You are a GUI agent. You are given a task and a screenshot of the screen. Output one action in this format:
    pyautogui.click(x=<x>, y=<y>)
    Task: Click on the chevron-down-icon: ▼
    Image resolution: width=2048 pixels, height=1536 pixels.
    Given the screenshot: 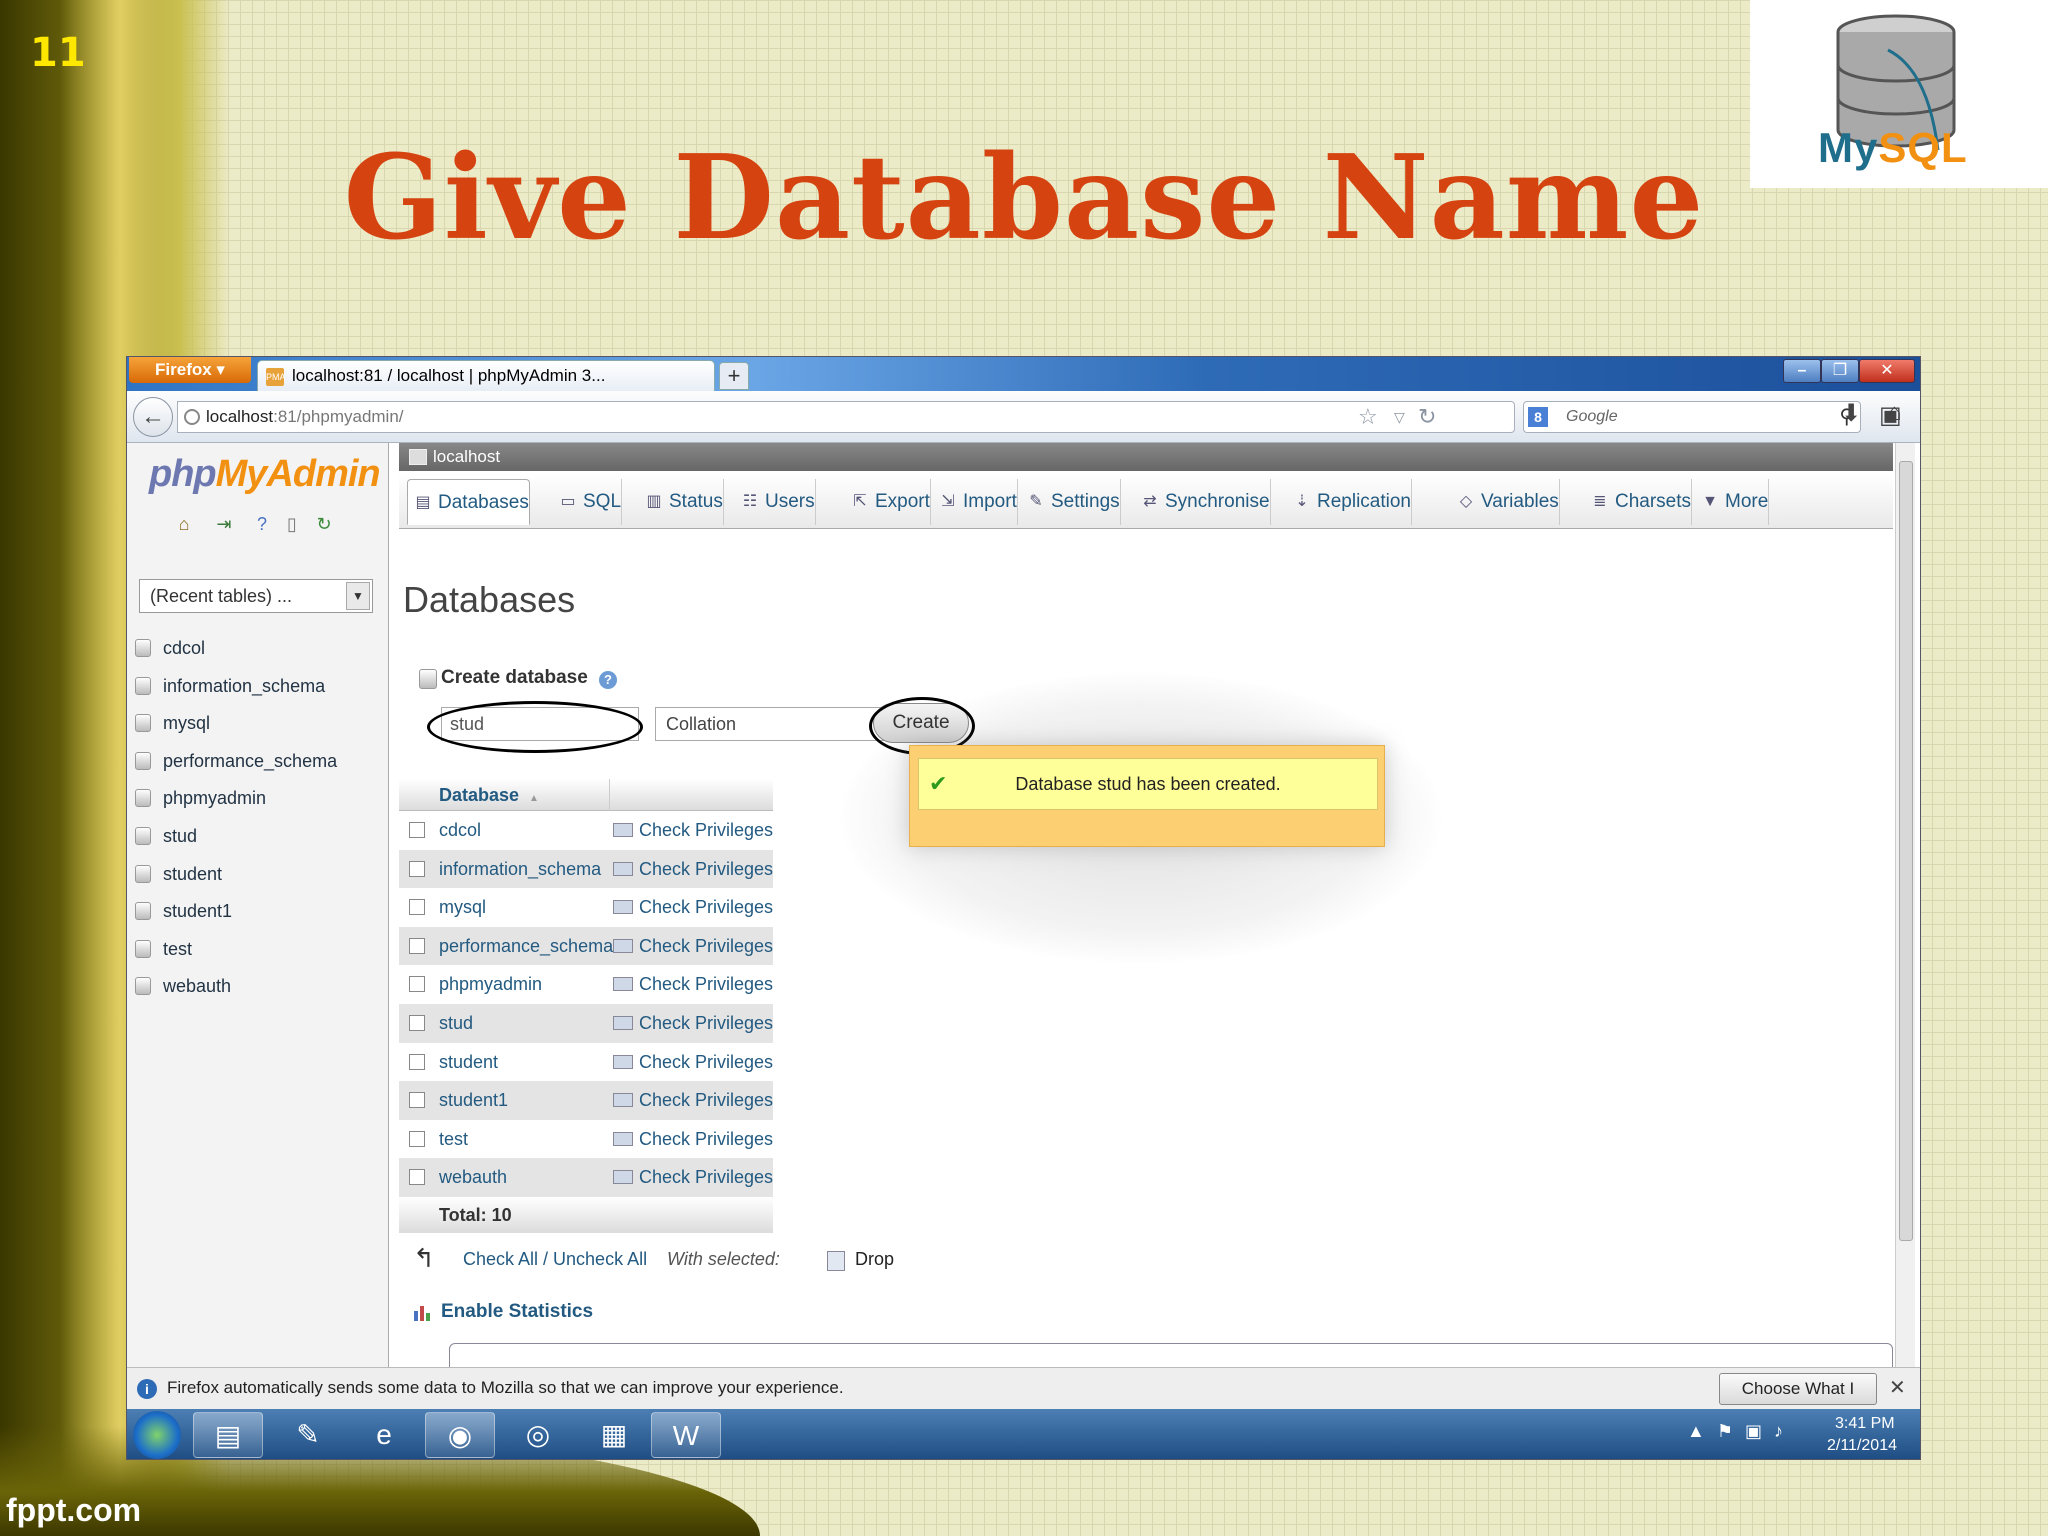 What is the action you would take?
    pyautogui.click(x=358, y=596)
    